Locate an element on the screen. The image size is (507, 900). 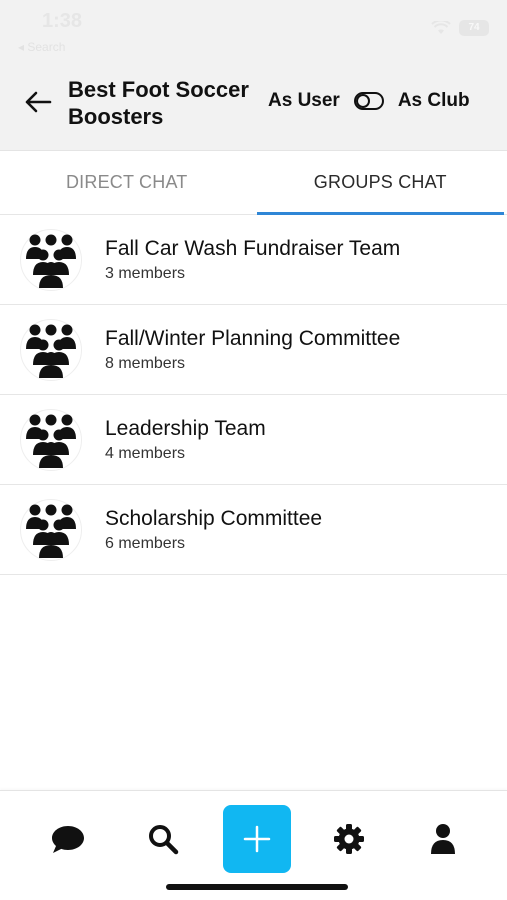
group-info: Fall/Winter Planning Committee 8 members is located at coordinates (252, 350).